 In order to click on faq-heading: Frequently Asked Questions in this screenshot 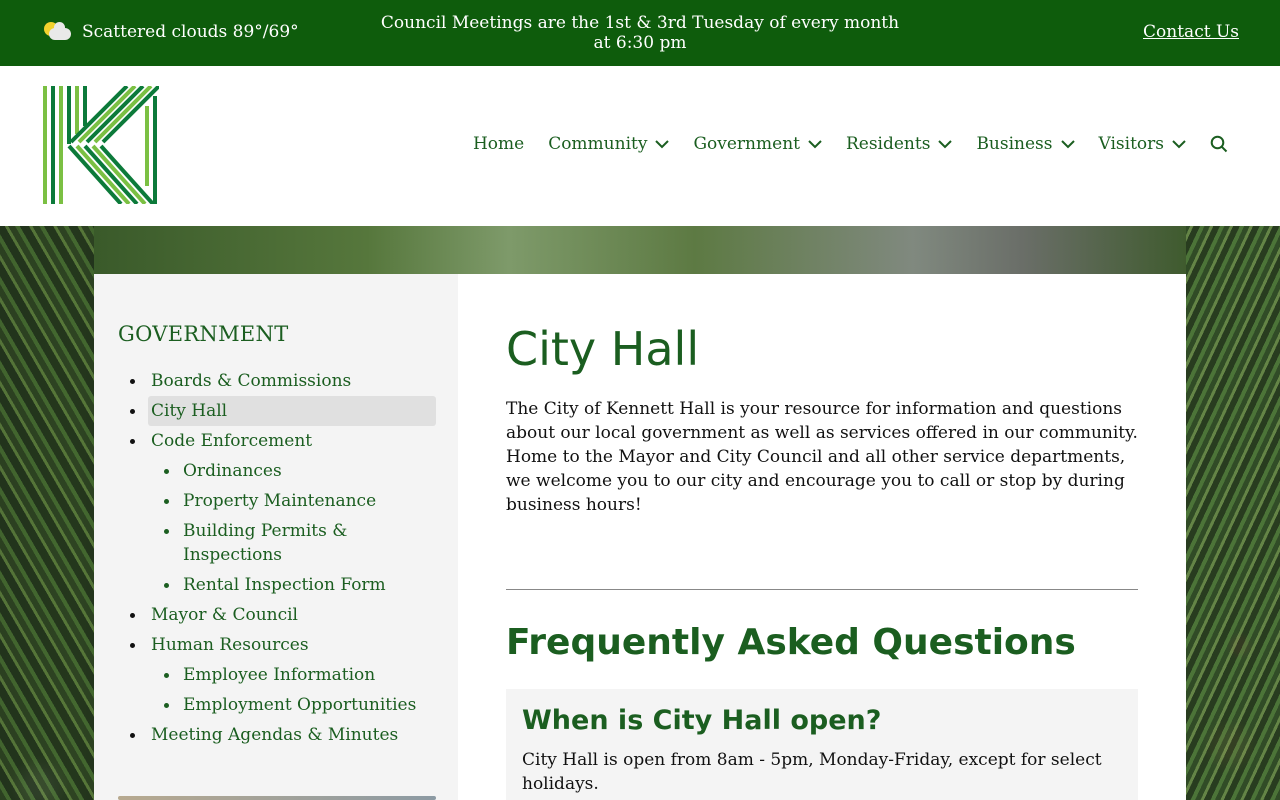, I will do `click(791, 642)`.